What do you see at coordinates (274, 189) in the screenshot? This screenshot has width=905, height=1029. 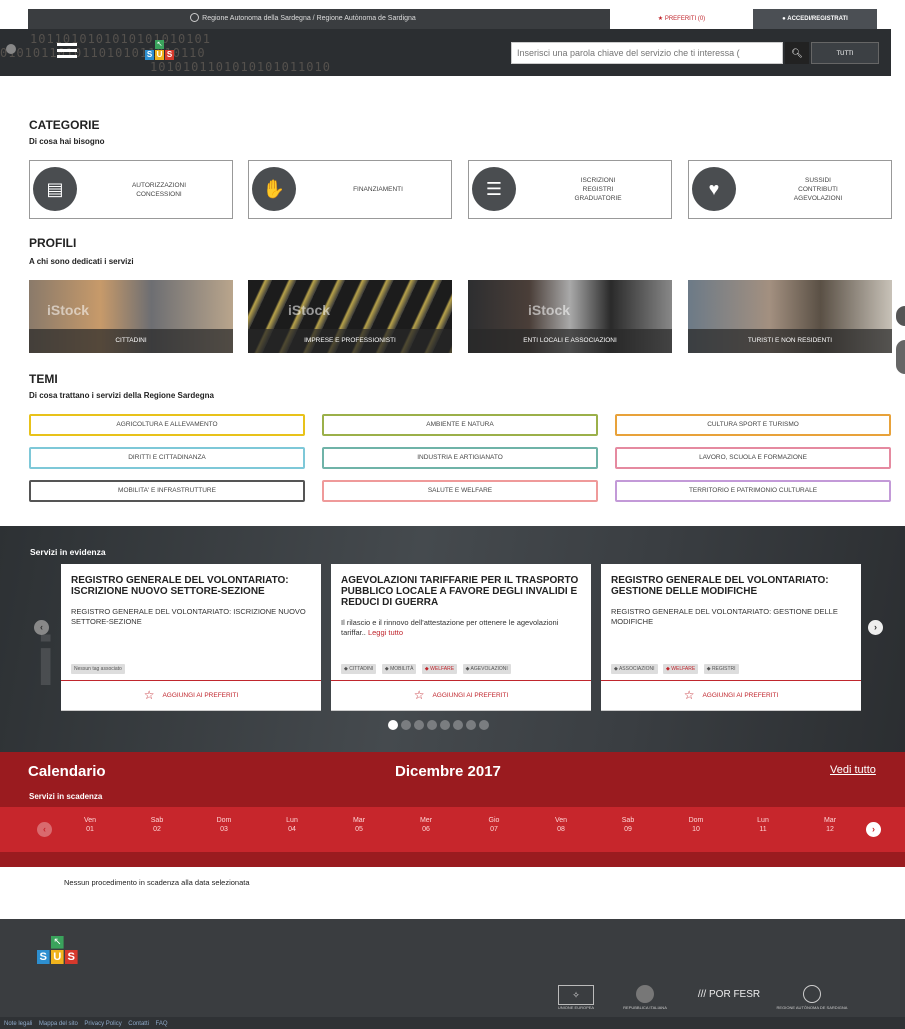 I see `hand-coins-icon: ✋` at bounding box center [274, 189].